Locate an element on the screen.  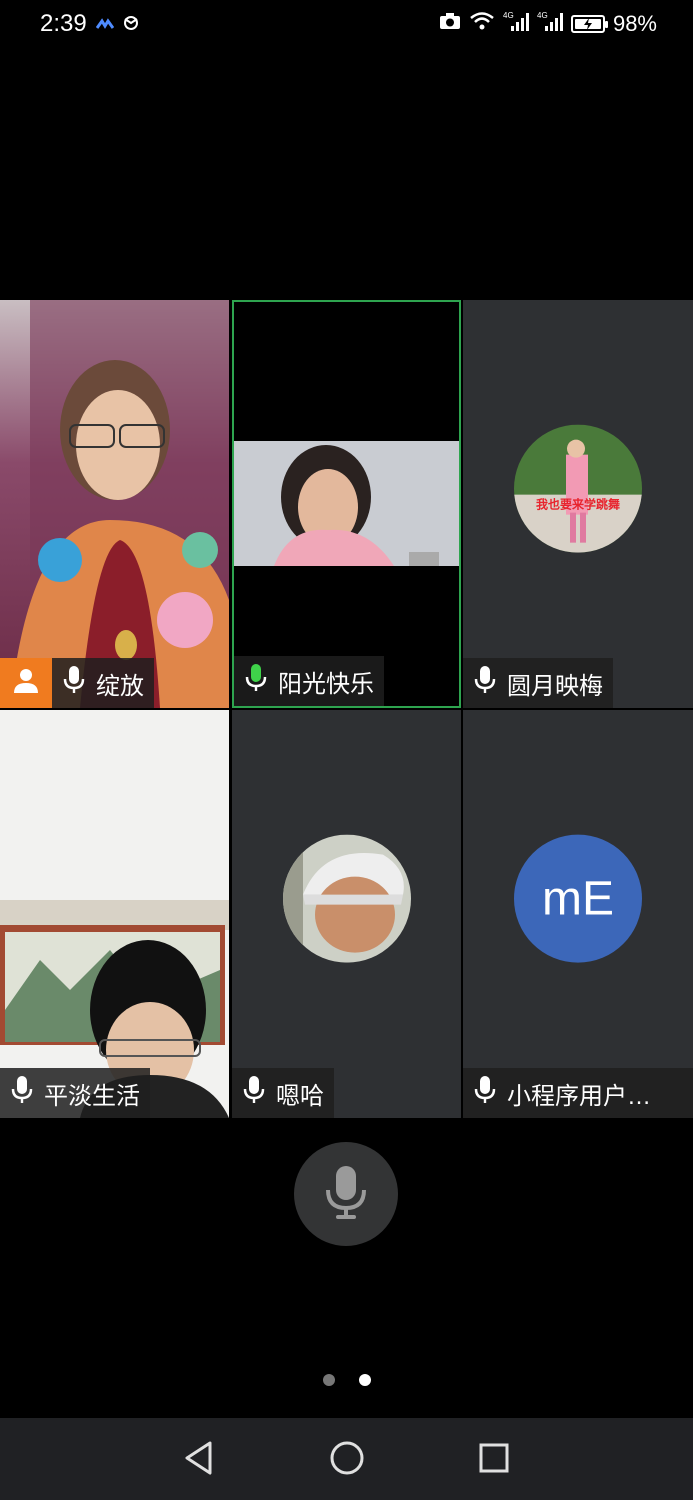
participant-label: 嗯哈 is located at coordinates (283, 1093).